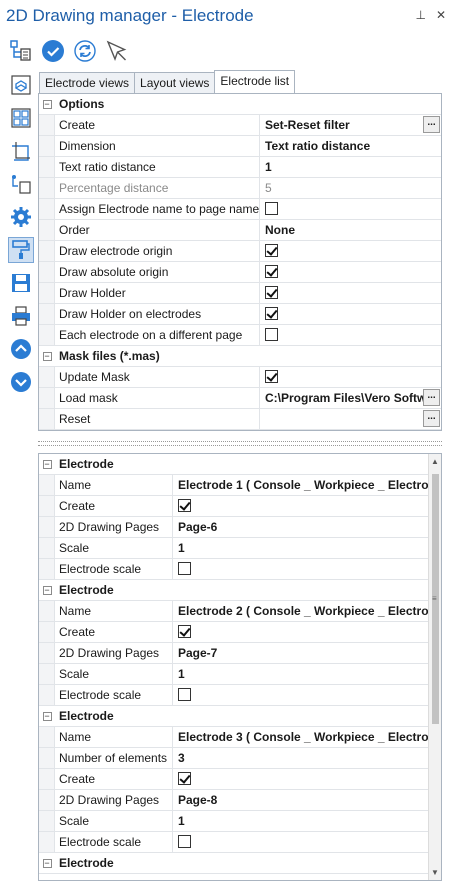 The image size is (452, 882). Describe the element at coordinates (240, 167) in the screenshot. I see `prop-row-text-ratio: Text ratio distance 1` at that location.